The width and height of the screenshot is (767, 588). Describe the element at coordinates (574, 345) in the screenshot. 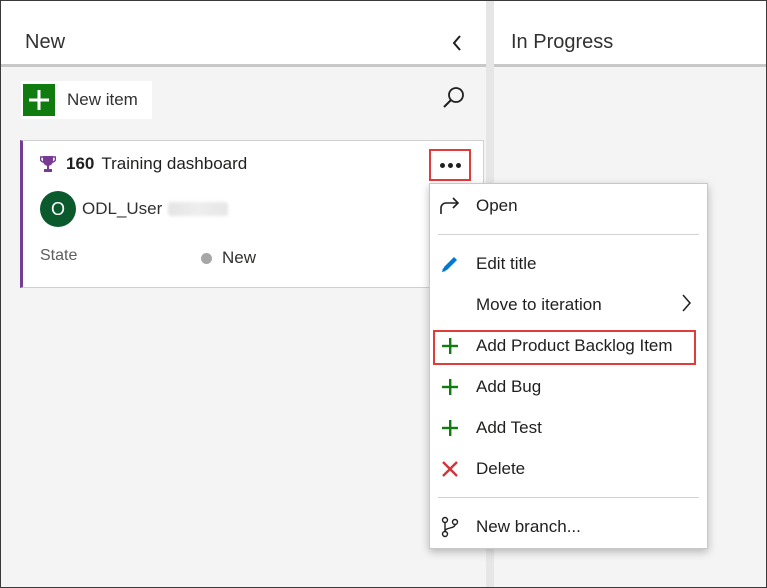

I see `menu-item-label: Add Product Backlog Item` at that location.